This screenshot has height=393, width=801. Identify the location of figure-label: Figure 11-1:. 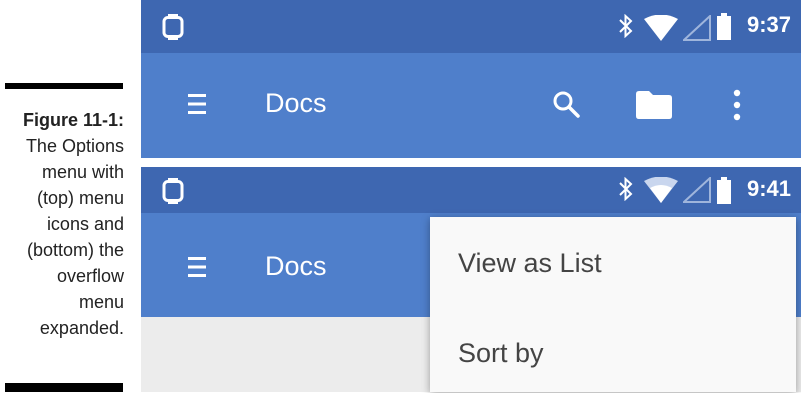
(73, 120).